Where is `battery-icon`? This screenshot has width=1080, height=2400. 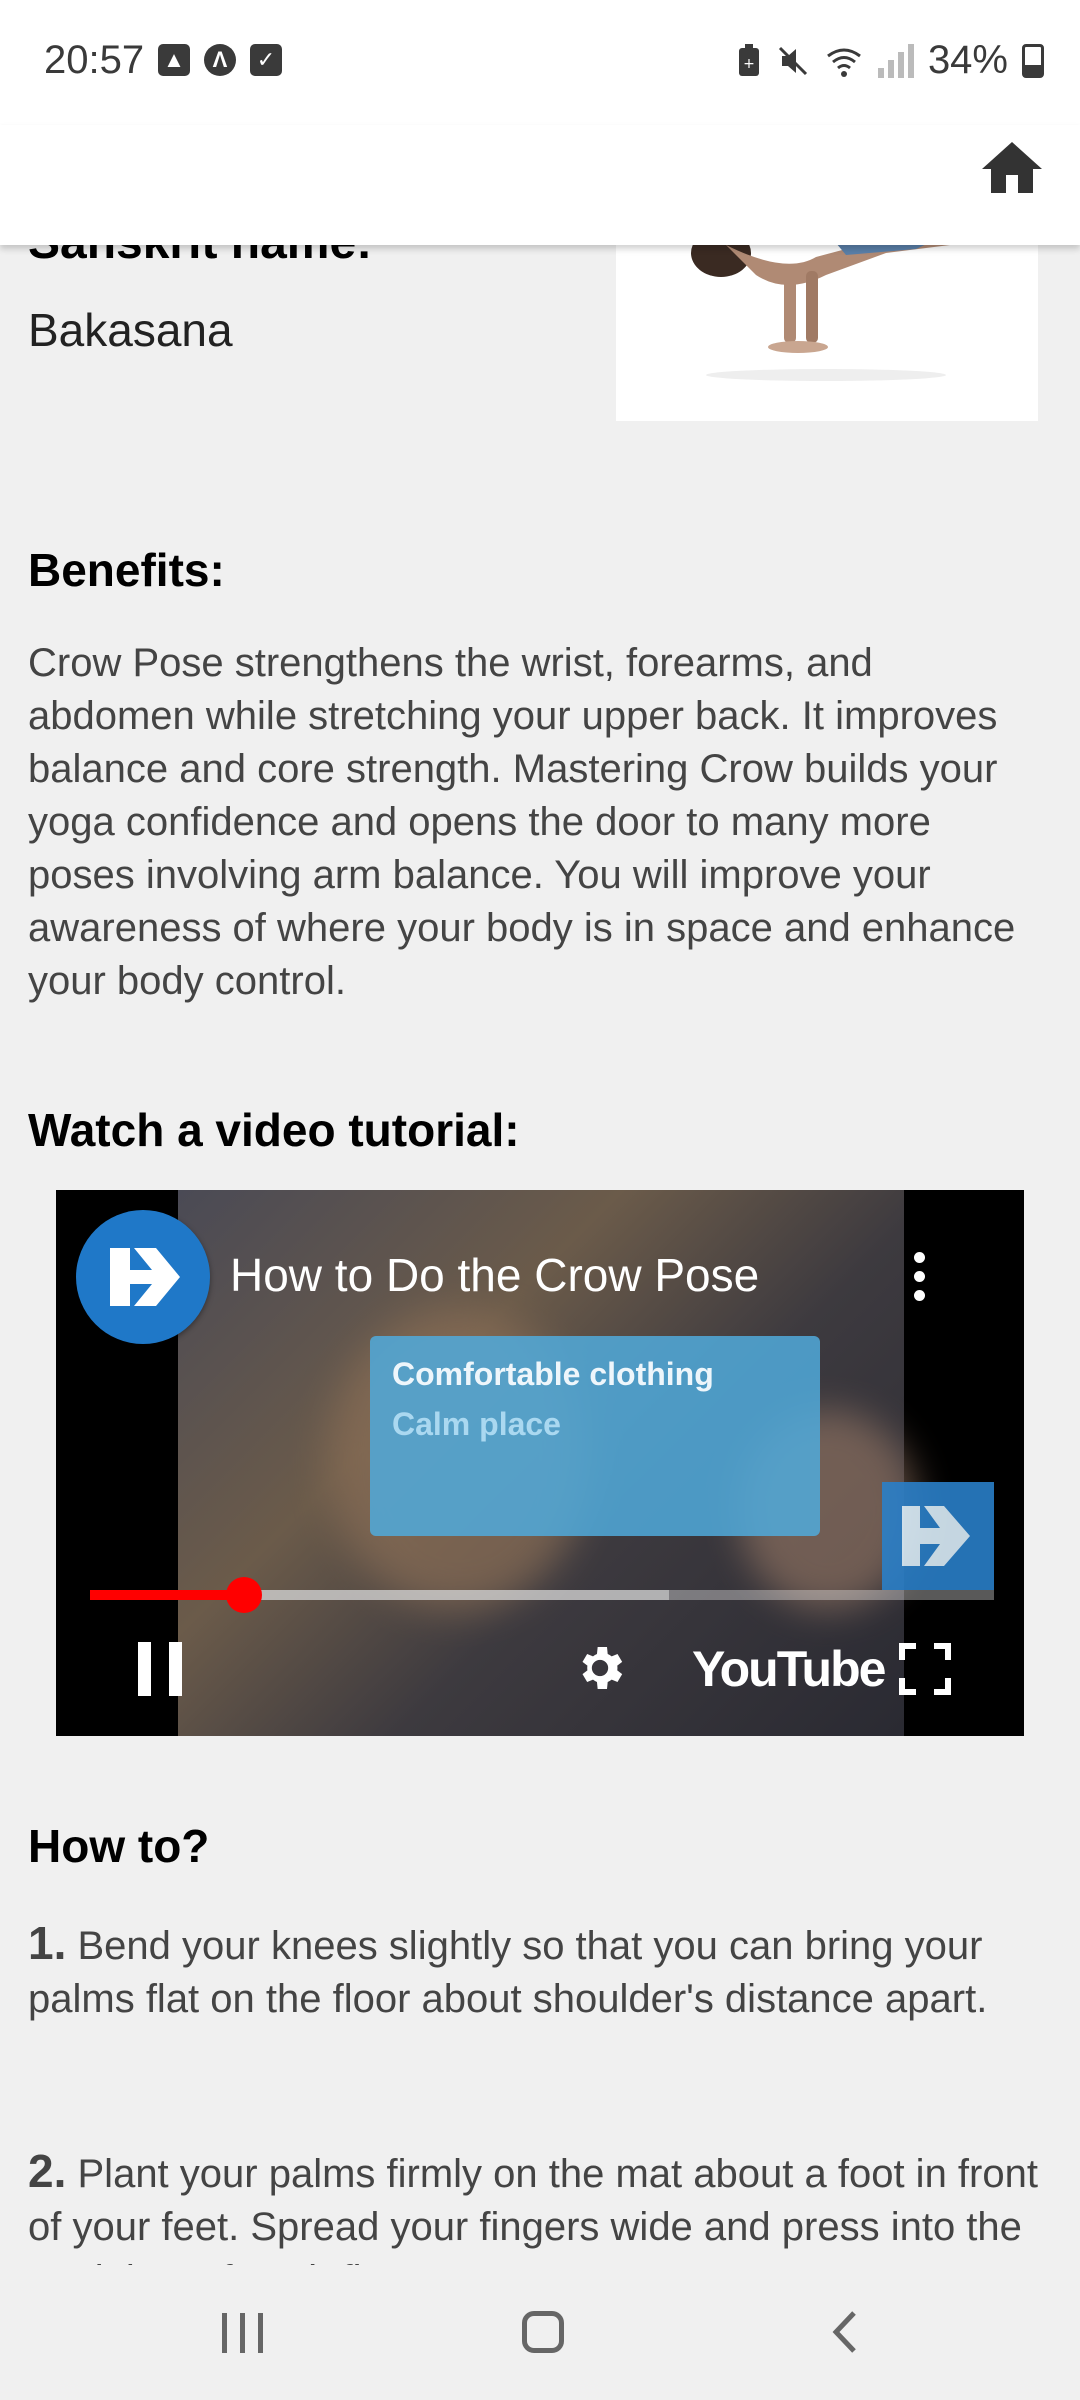
battery-icon is located at coordinates (1033, 60).